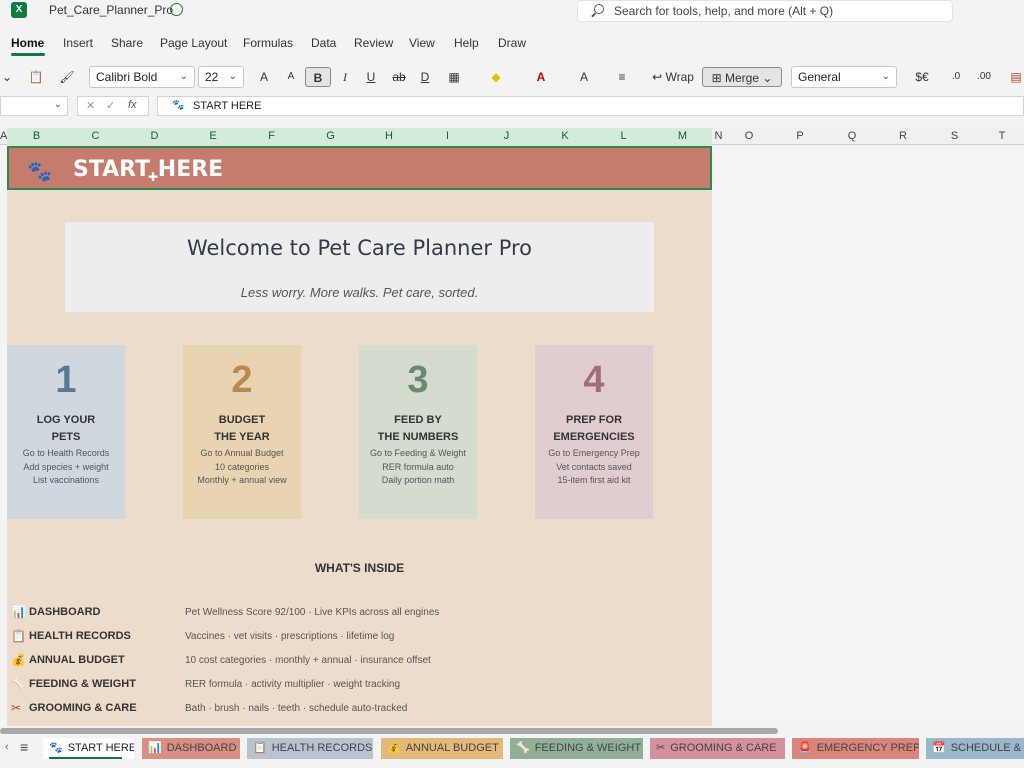 The image size is (1024, 768). Describe the element at coordinates (111, 10) in the screenshot. I see `document-title: Pet_Care_Planner_Pro` at that location.